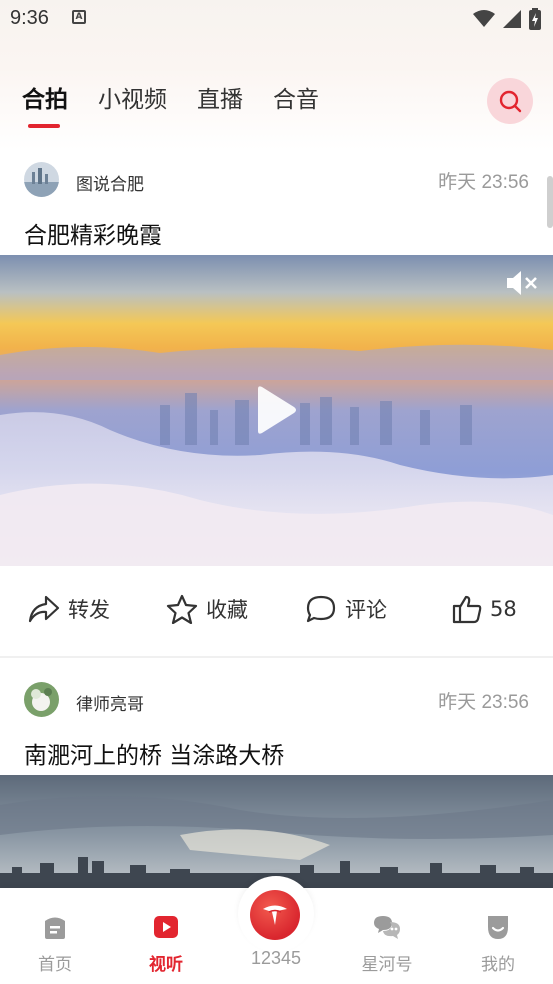  What do you see at coordinates (498, 927) in the screenshot?
I see `profile-icon` at bounding box center [498, 927].